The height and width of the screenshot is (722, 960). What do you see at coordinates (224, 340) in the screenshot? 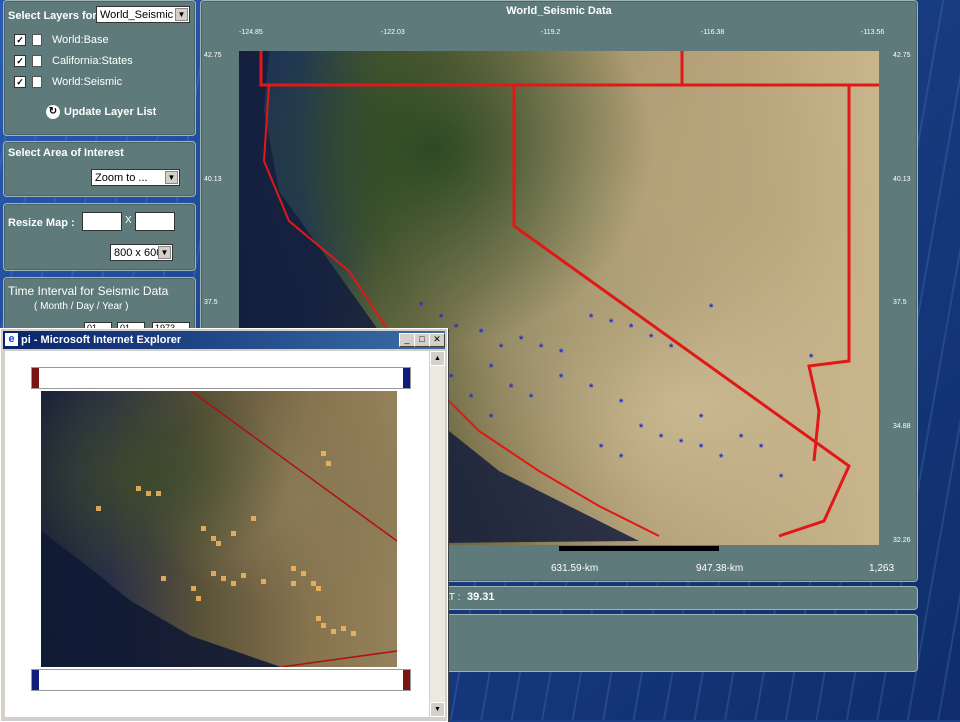
I see `ie-title-bar: e pi - Microsoft Internet Explorer` at bounding box center [224, 340].